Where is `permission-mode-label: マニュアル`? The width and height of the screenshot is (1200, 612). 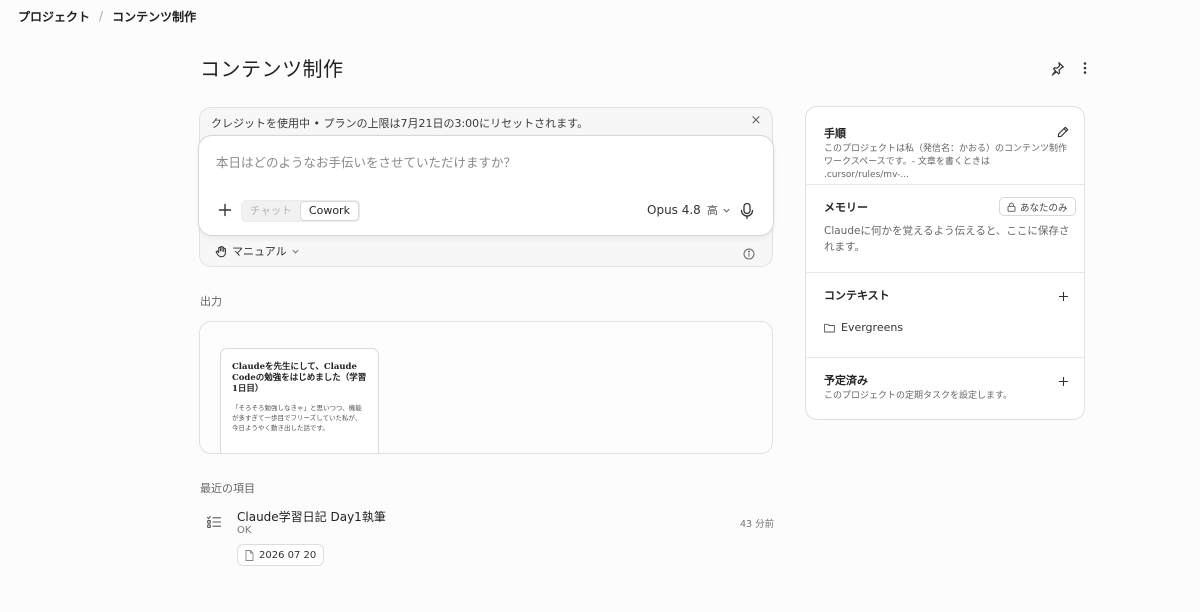
permission-mode-label: マニュアル is located at coordinates (259, 251).